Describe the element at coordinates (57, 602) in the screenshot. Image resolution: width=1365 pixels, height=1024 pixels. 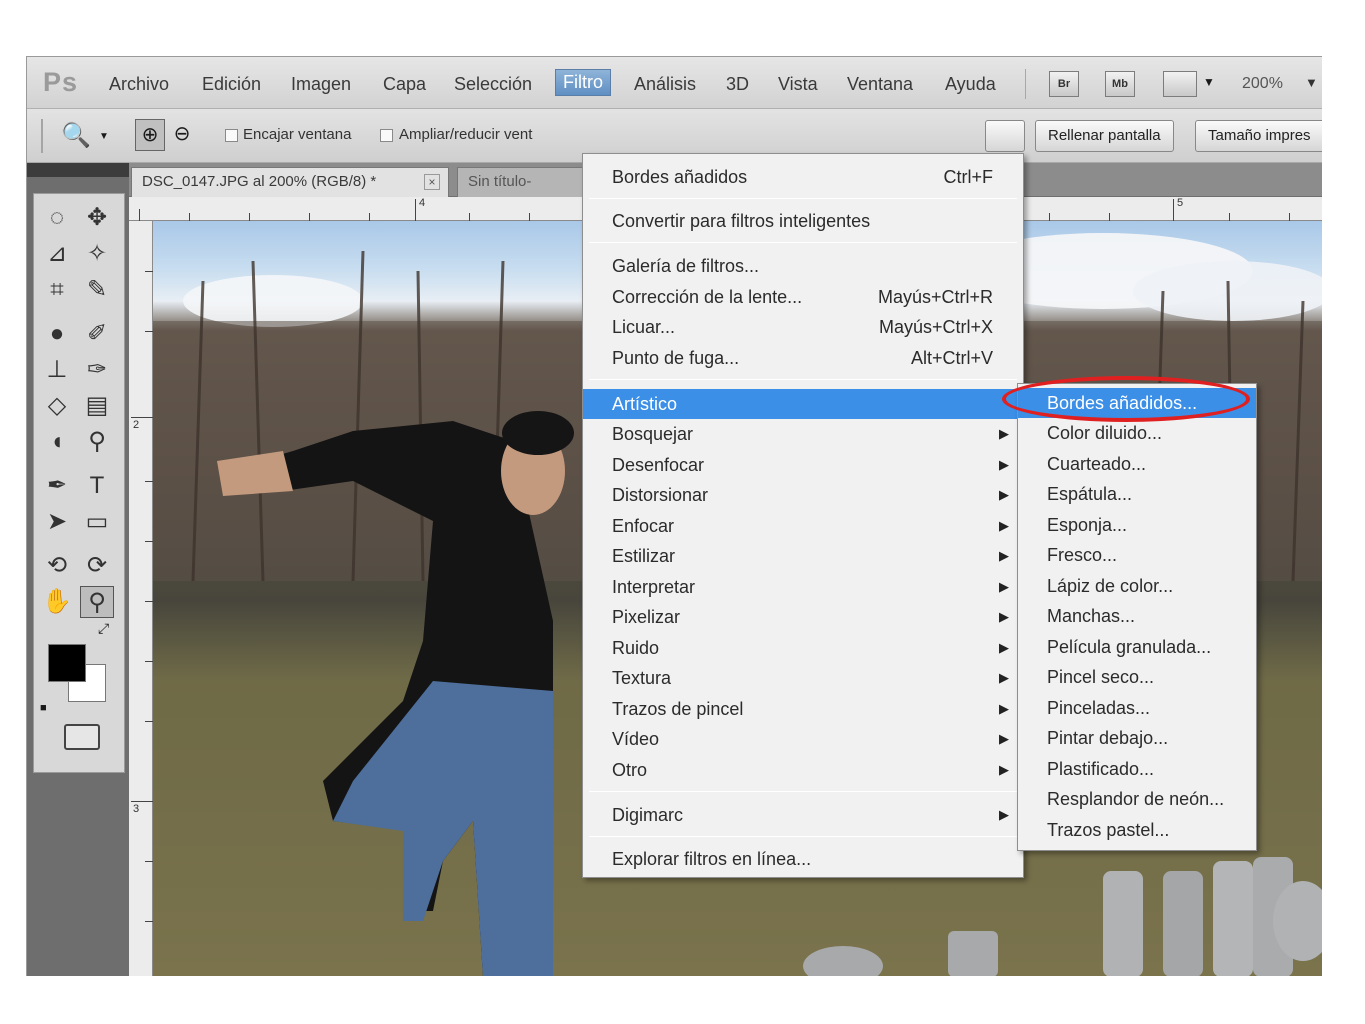
I see `hand-icon: ✋` at that location.